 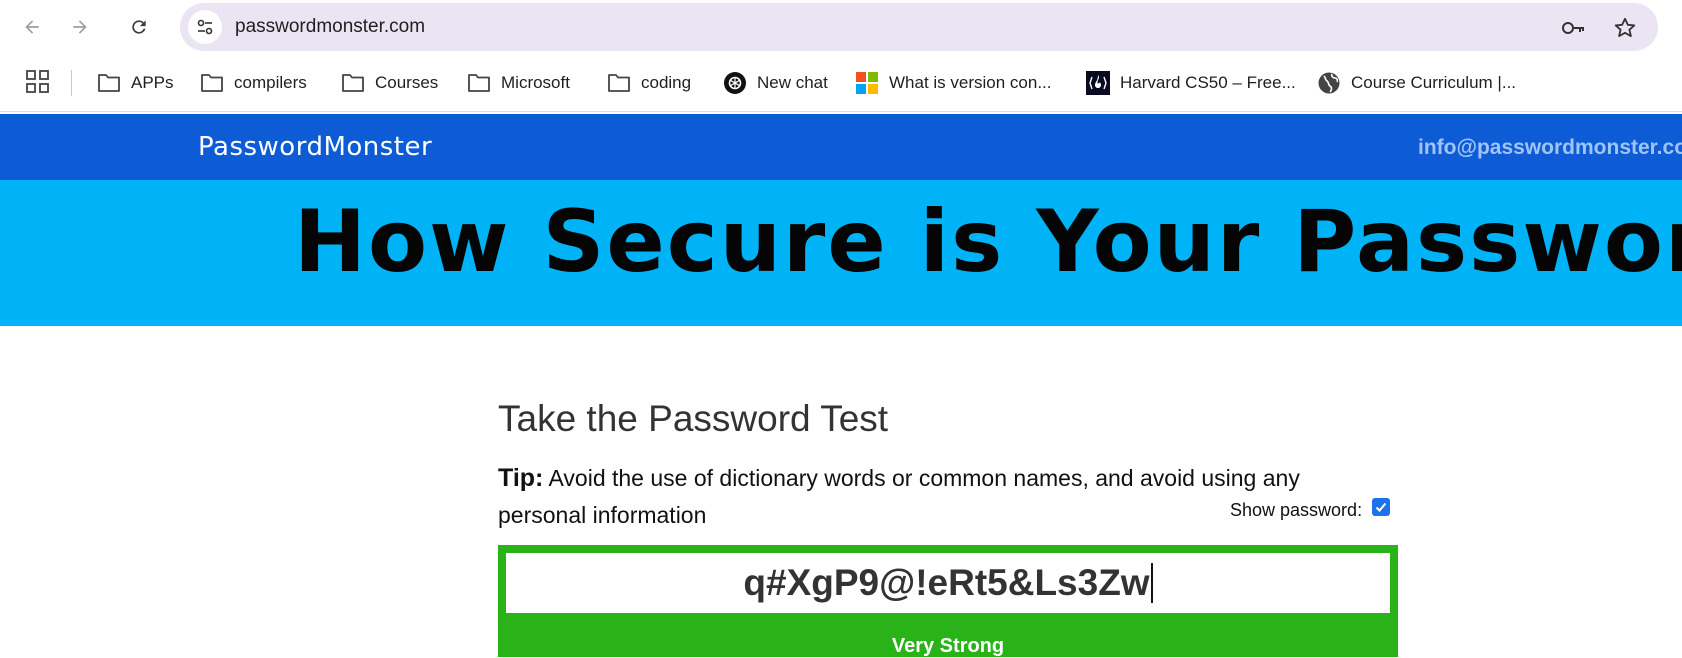 I want to click on bookmark-new-chat: New chat, so click(x=775, y=83).